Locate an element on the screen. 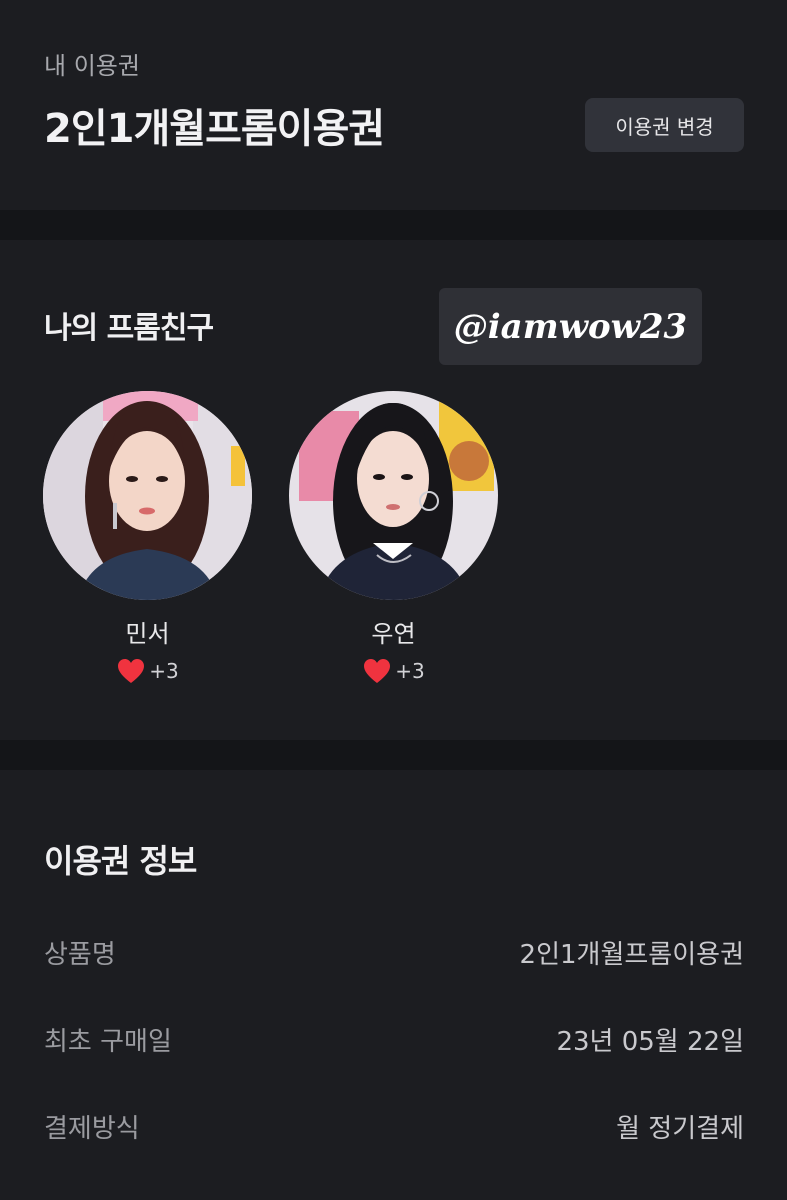 The image size is (787, 1200). friend-item: 우연 +3 is located at coordinates (393, 538).